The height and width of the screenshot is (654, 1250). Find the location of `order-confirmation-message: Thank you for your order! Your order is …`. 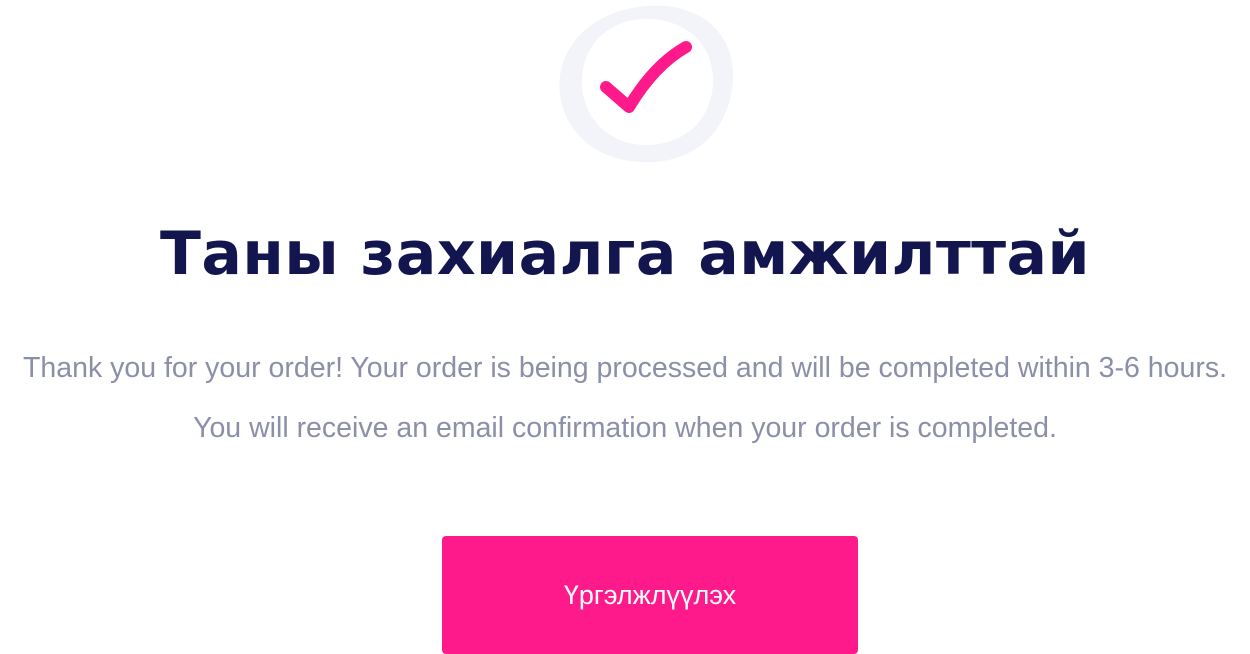

order-confirmation-message: Thank you for your order! Your order is … is located at coordinates (625, 398).